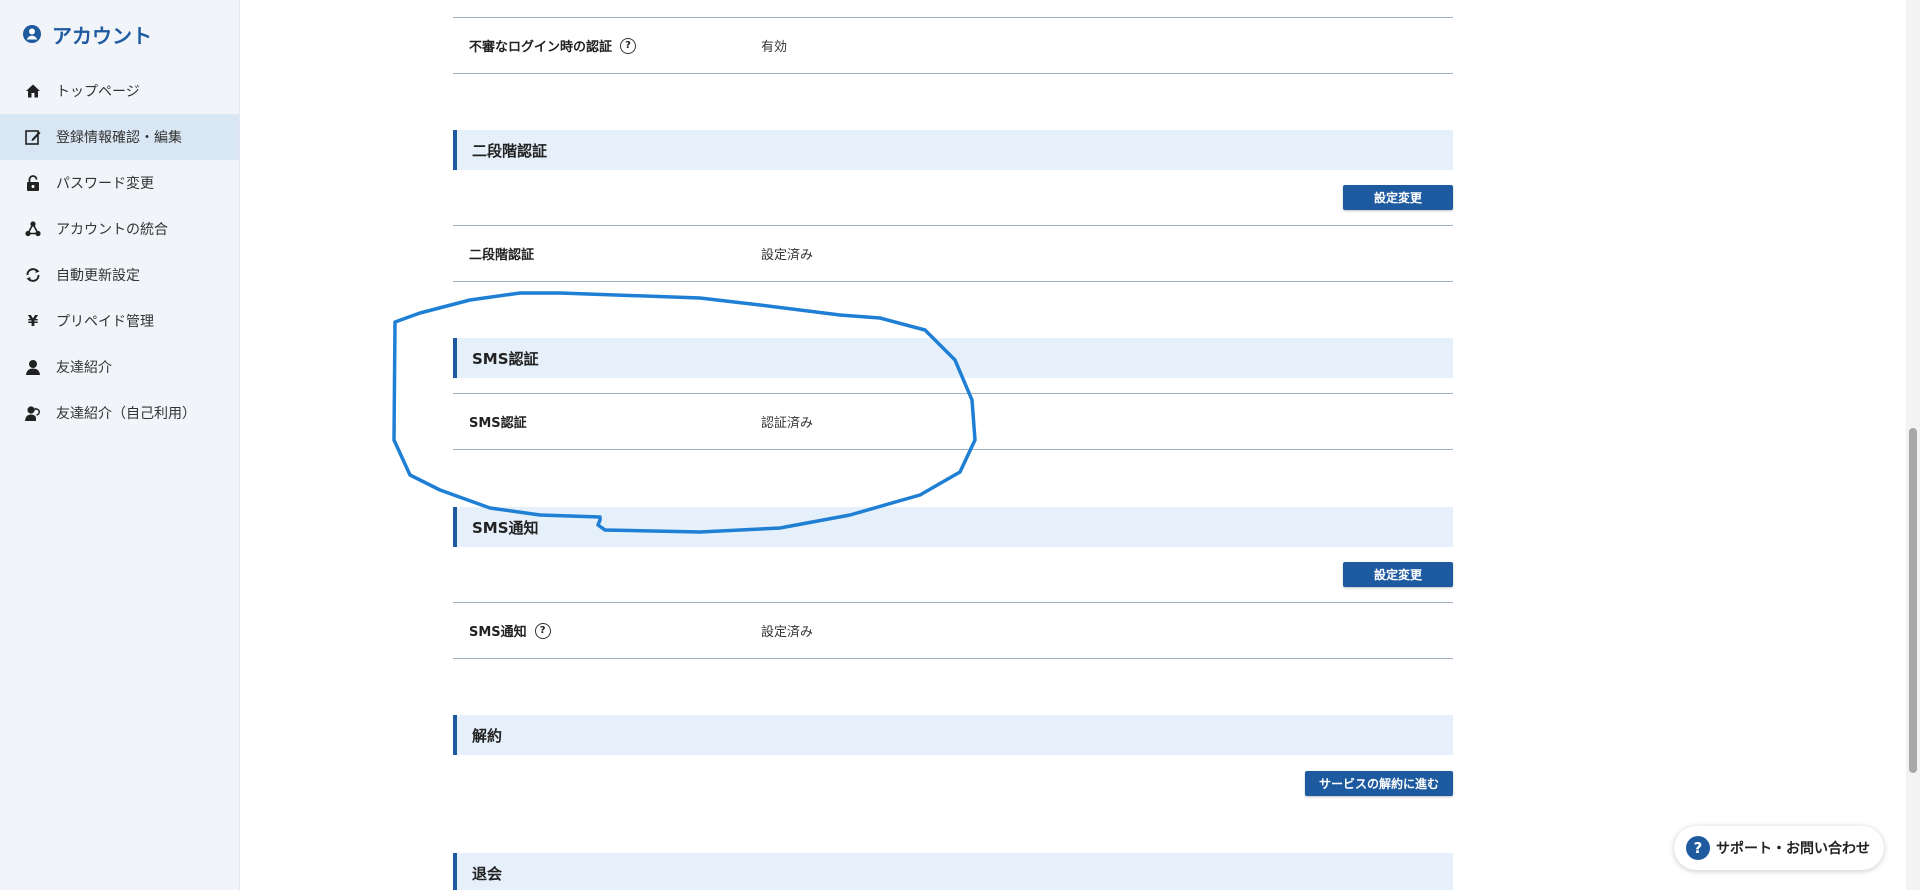 Image resolution: width=1920 pixels, height=890 pixels. What do you see at coordinates (953, 575) in the screenshot?
I see `sms-notify-button-row: 設定変更` at bounding box center [953, 575].